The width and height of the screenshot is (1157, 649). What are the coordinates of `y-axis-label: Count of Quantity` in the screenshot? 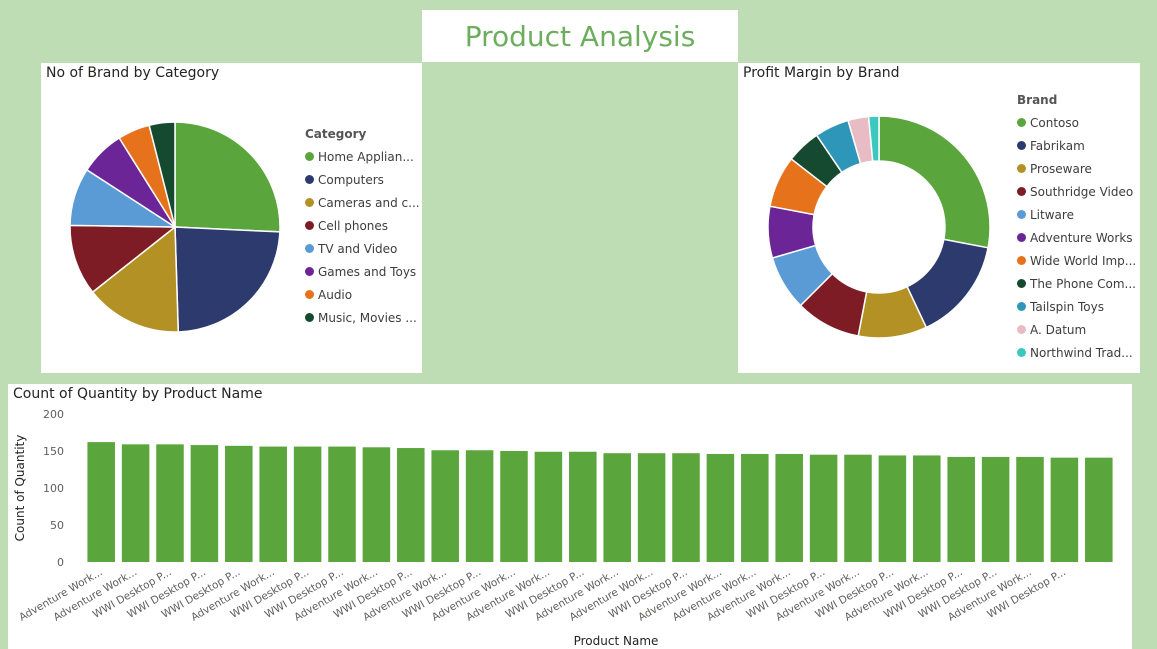 It's located at (20, 488).